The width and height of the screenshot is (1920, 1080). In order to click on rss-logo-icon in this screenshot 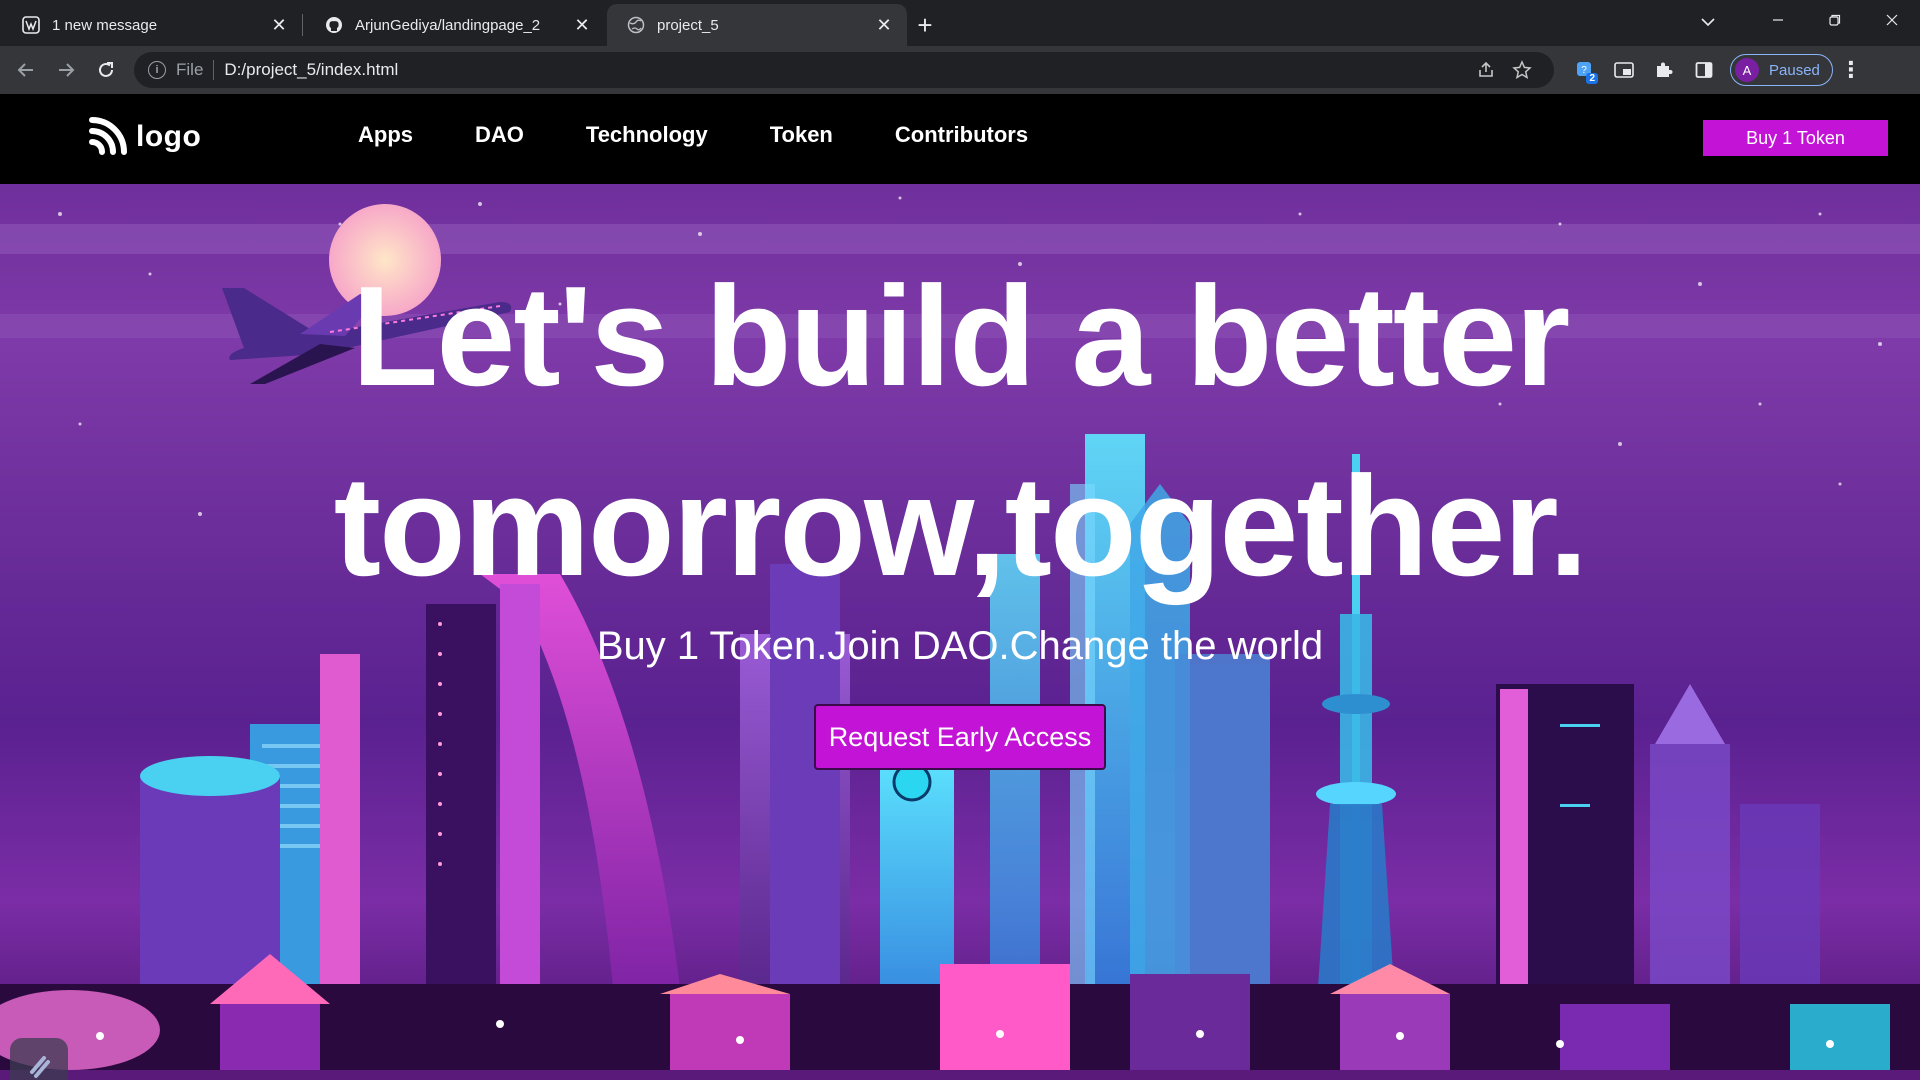, I will do `click(108, 136)`.